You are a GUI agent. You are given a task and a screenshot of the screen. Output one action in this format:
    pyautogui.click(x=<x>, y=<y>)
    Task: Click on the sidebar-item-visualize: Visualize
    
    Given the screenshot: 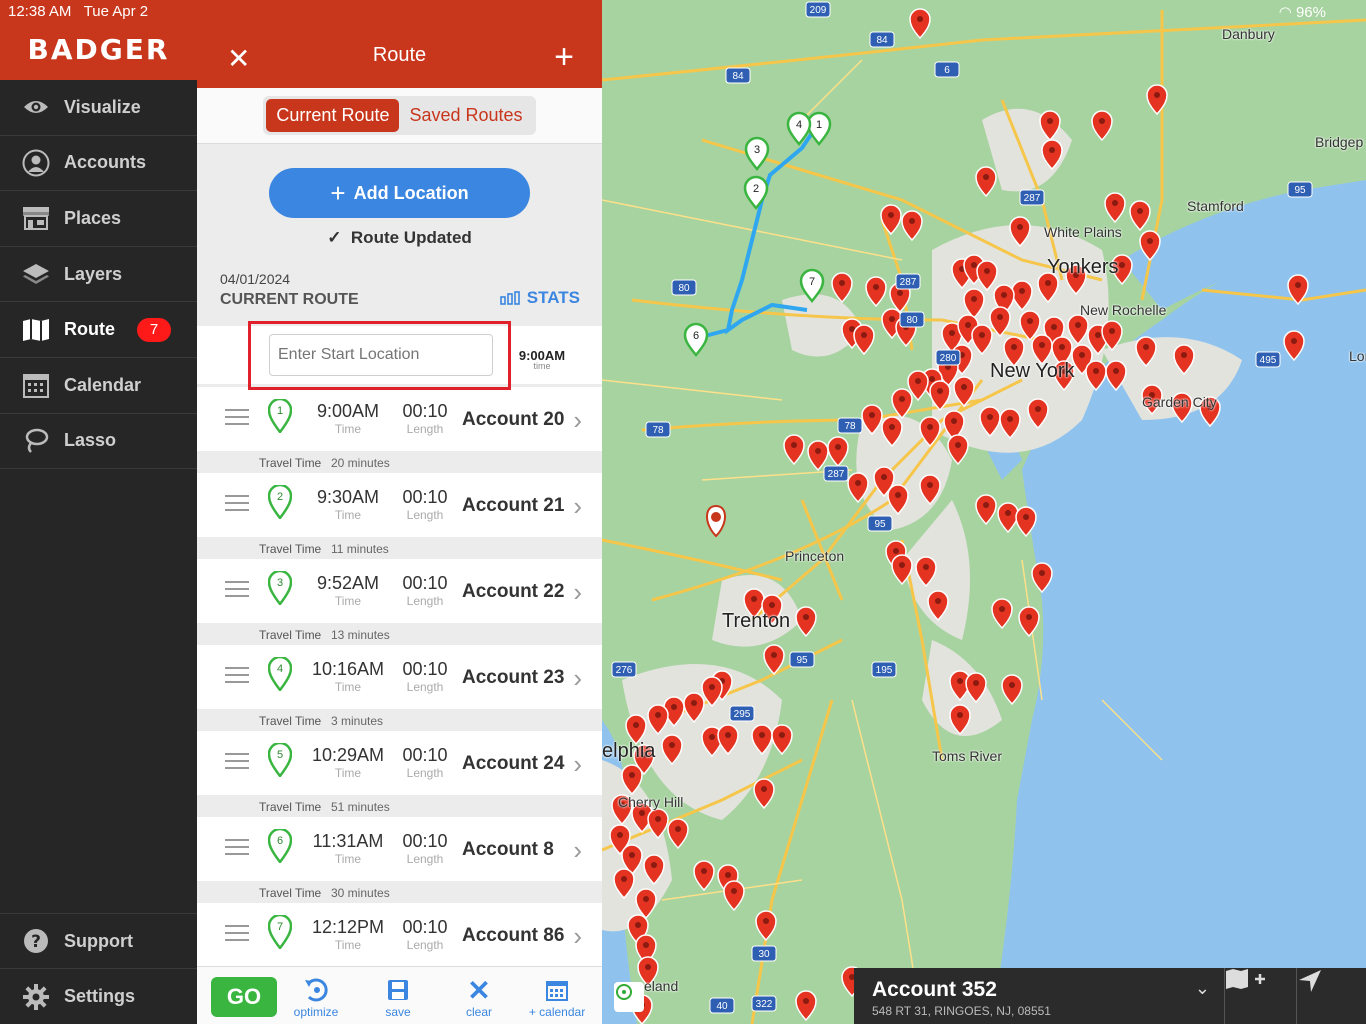 What is the action you would take?
    pyautogui.click(x=98, y=108)
    